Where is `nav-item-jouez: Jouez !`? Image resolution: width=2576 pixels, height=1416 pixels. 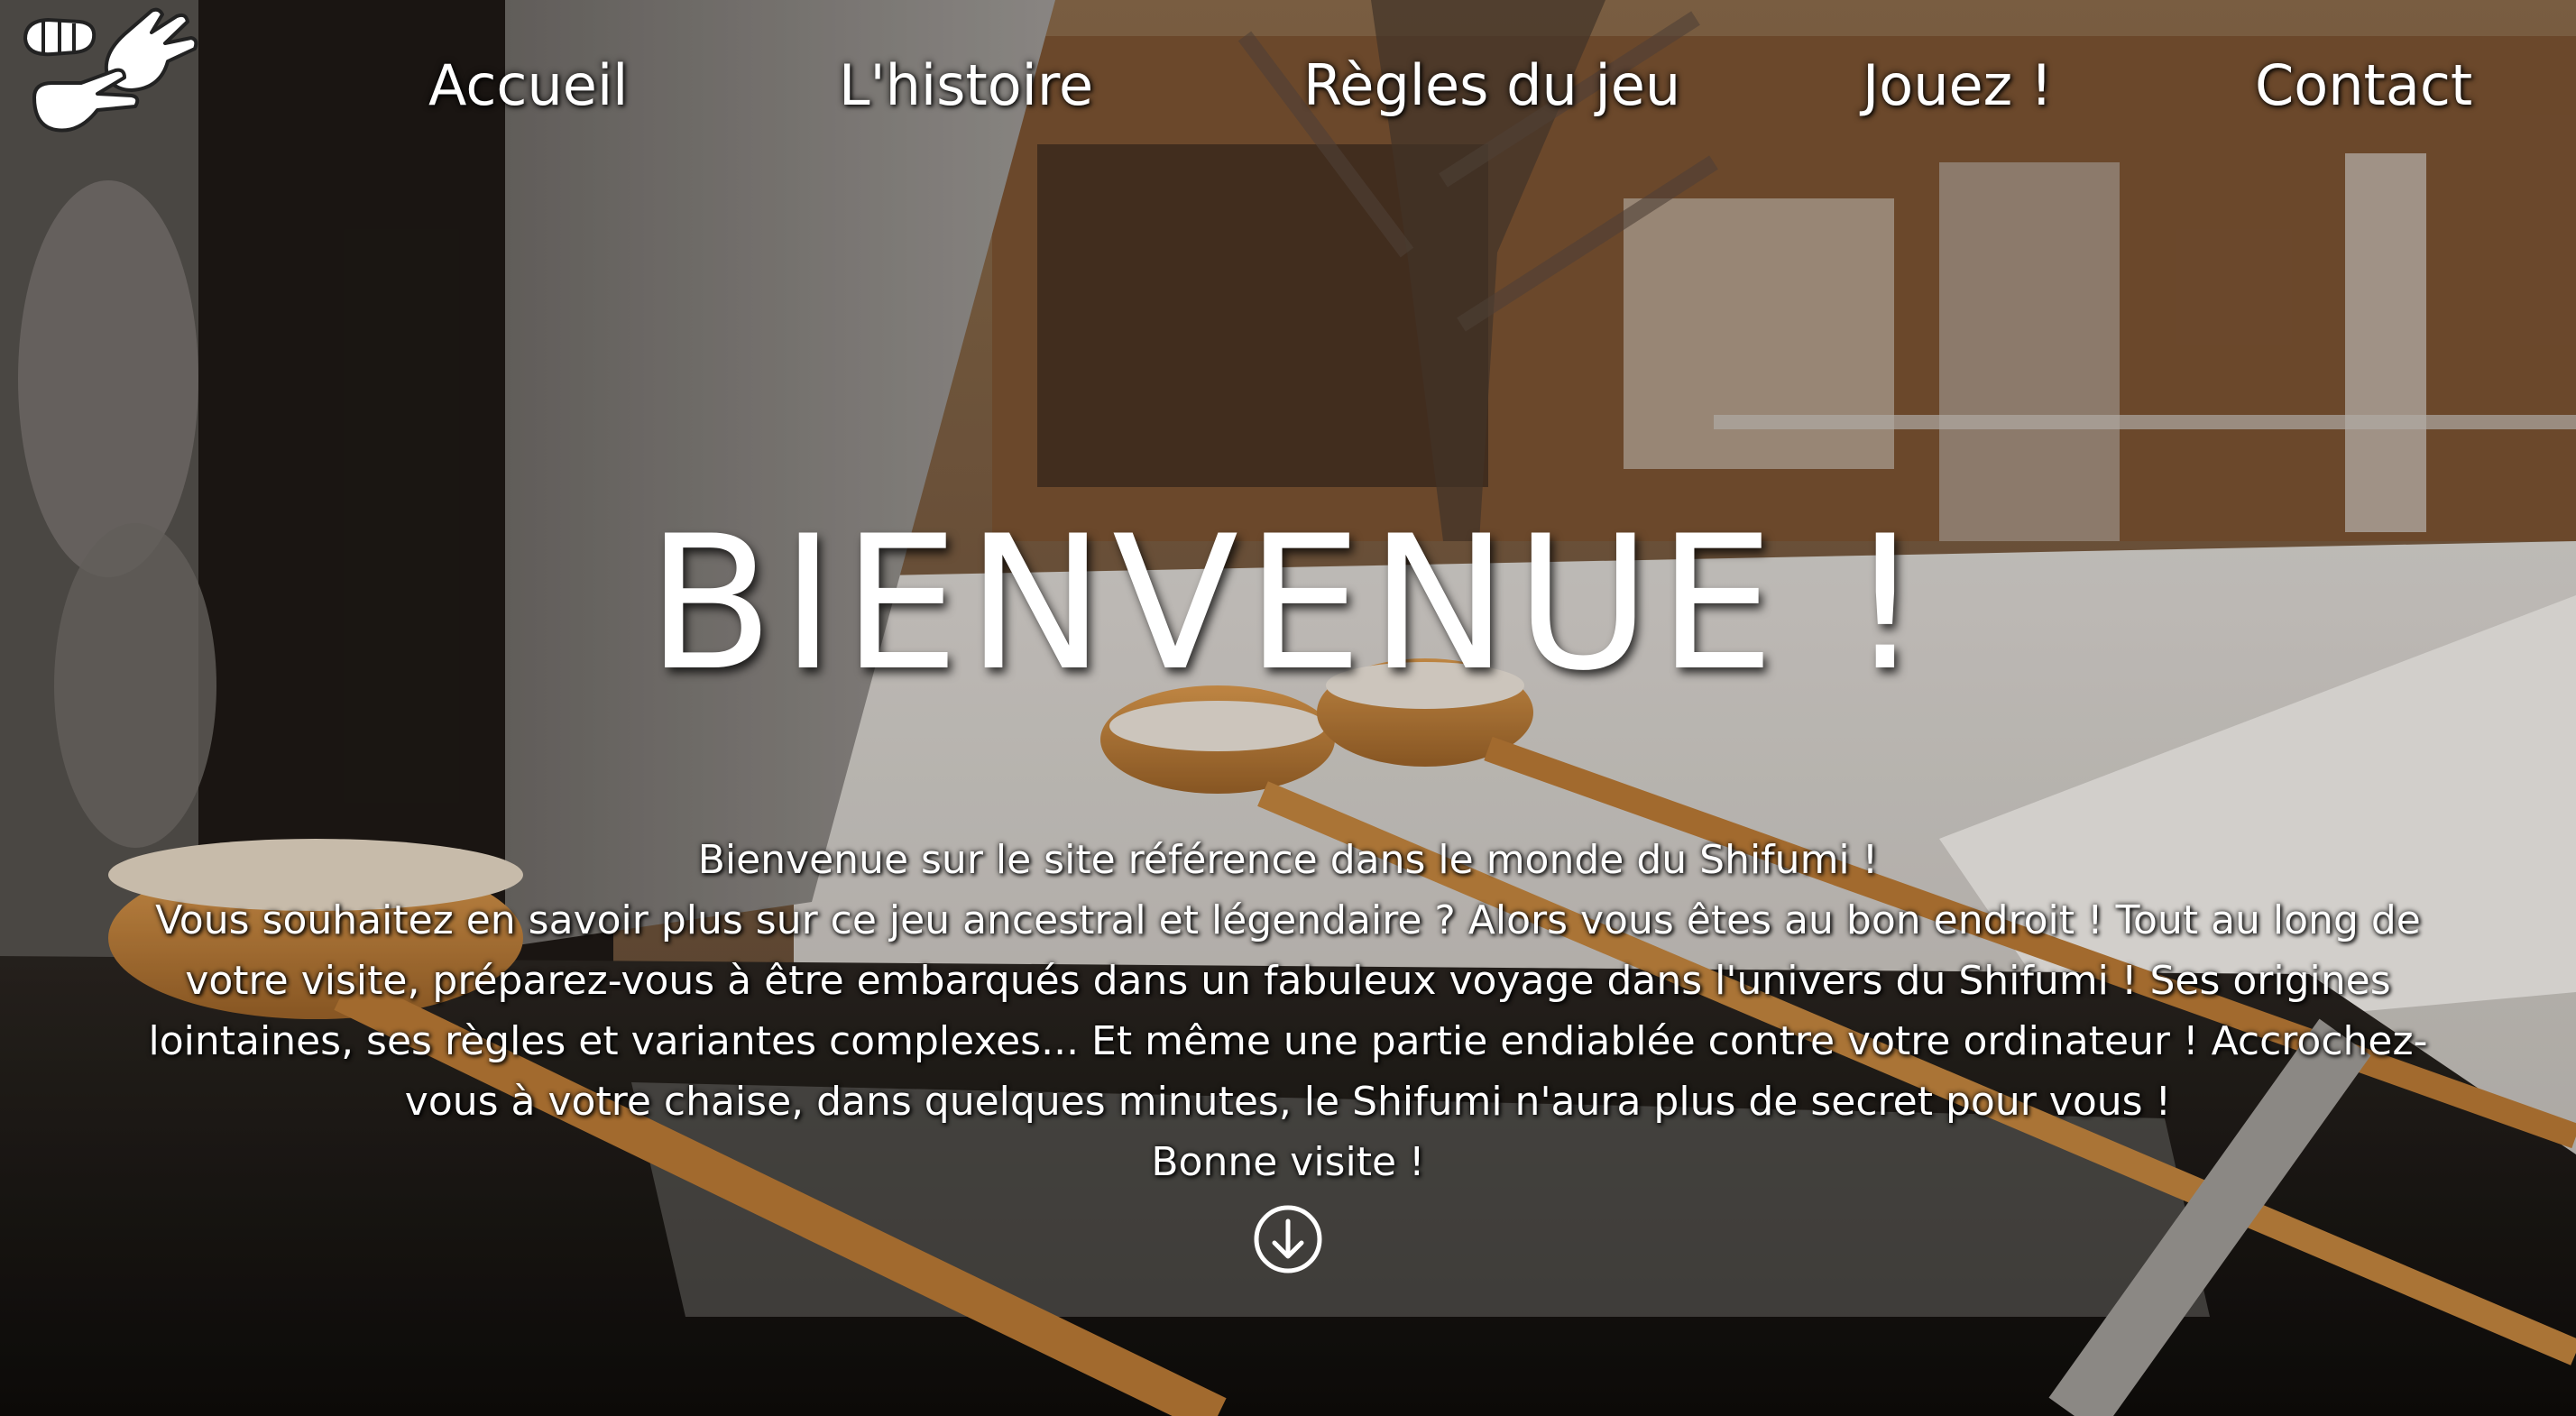
nav-item-jouez: Jouez ! is located at coordinates (1958, 86).